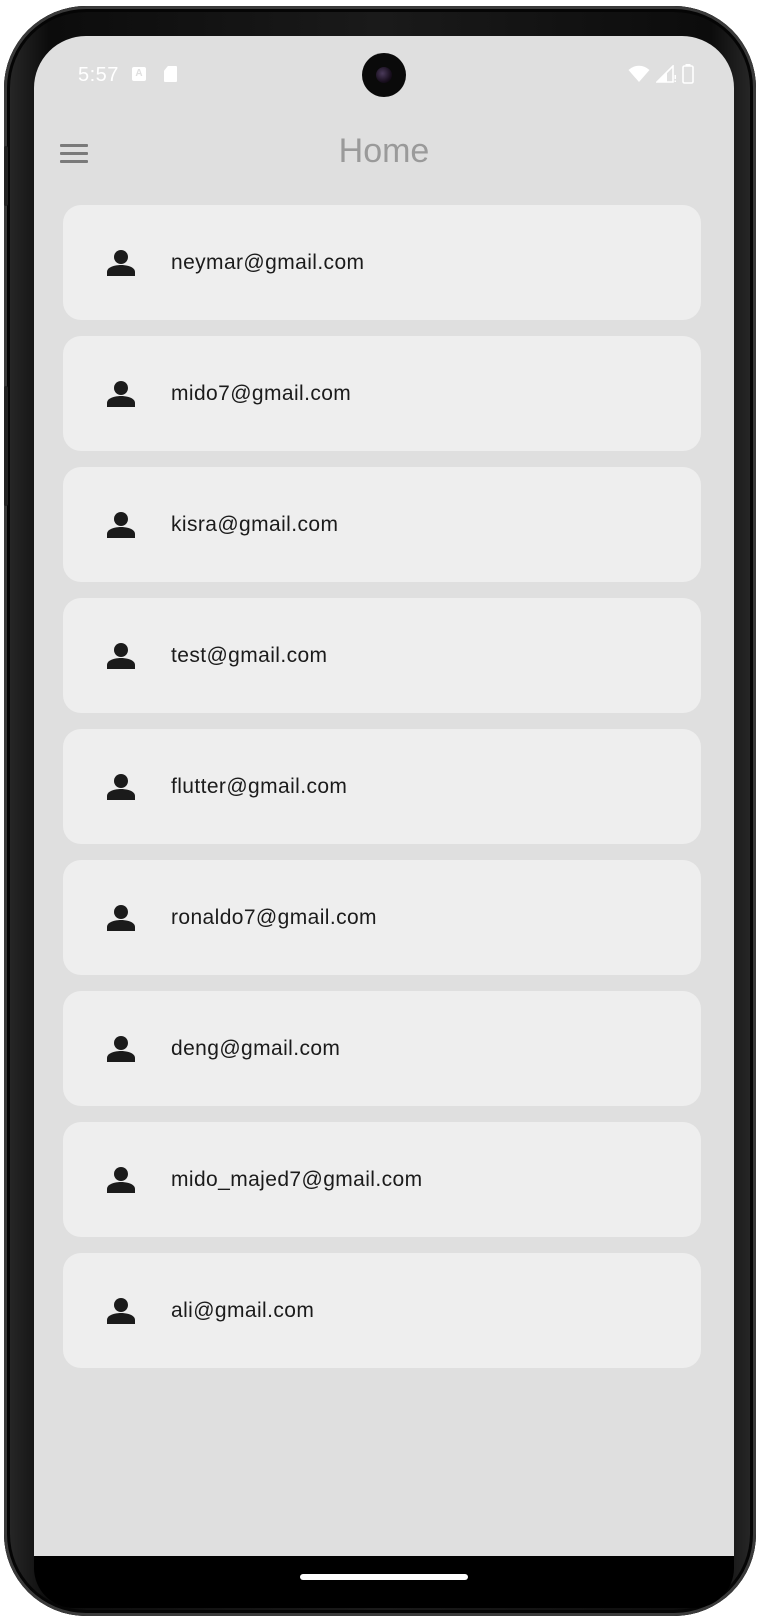 Image resolution: width=762 pixels, height=1619 pixels. Describe the element at coordinates (382, 524) in the screenshot. I see `list-item: kisra@gmail.com` at that location.